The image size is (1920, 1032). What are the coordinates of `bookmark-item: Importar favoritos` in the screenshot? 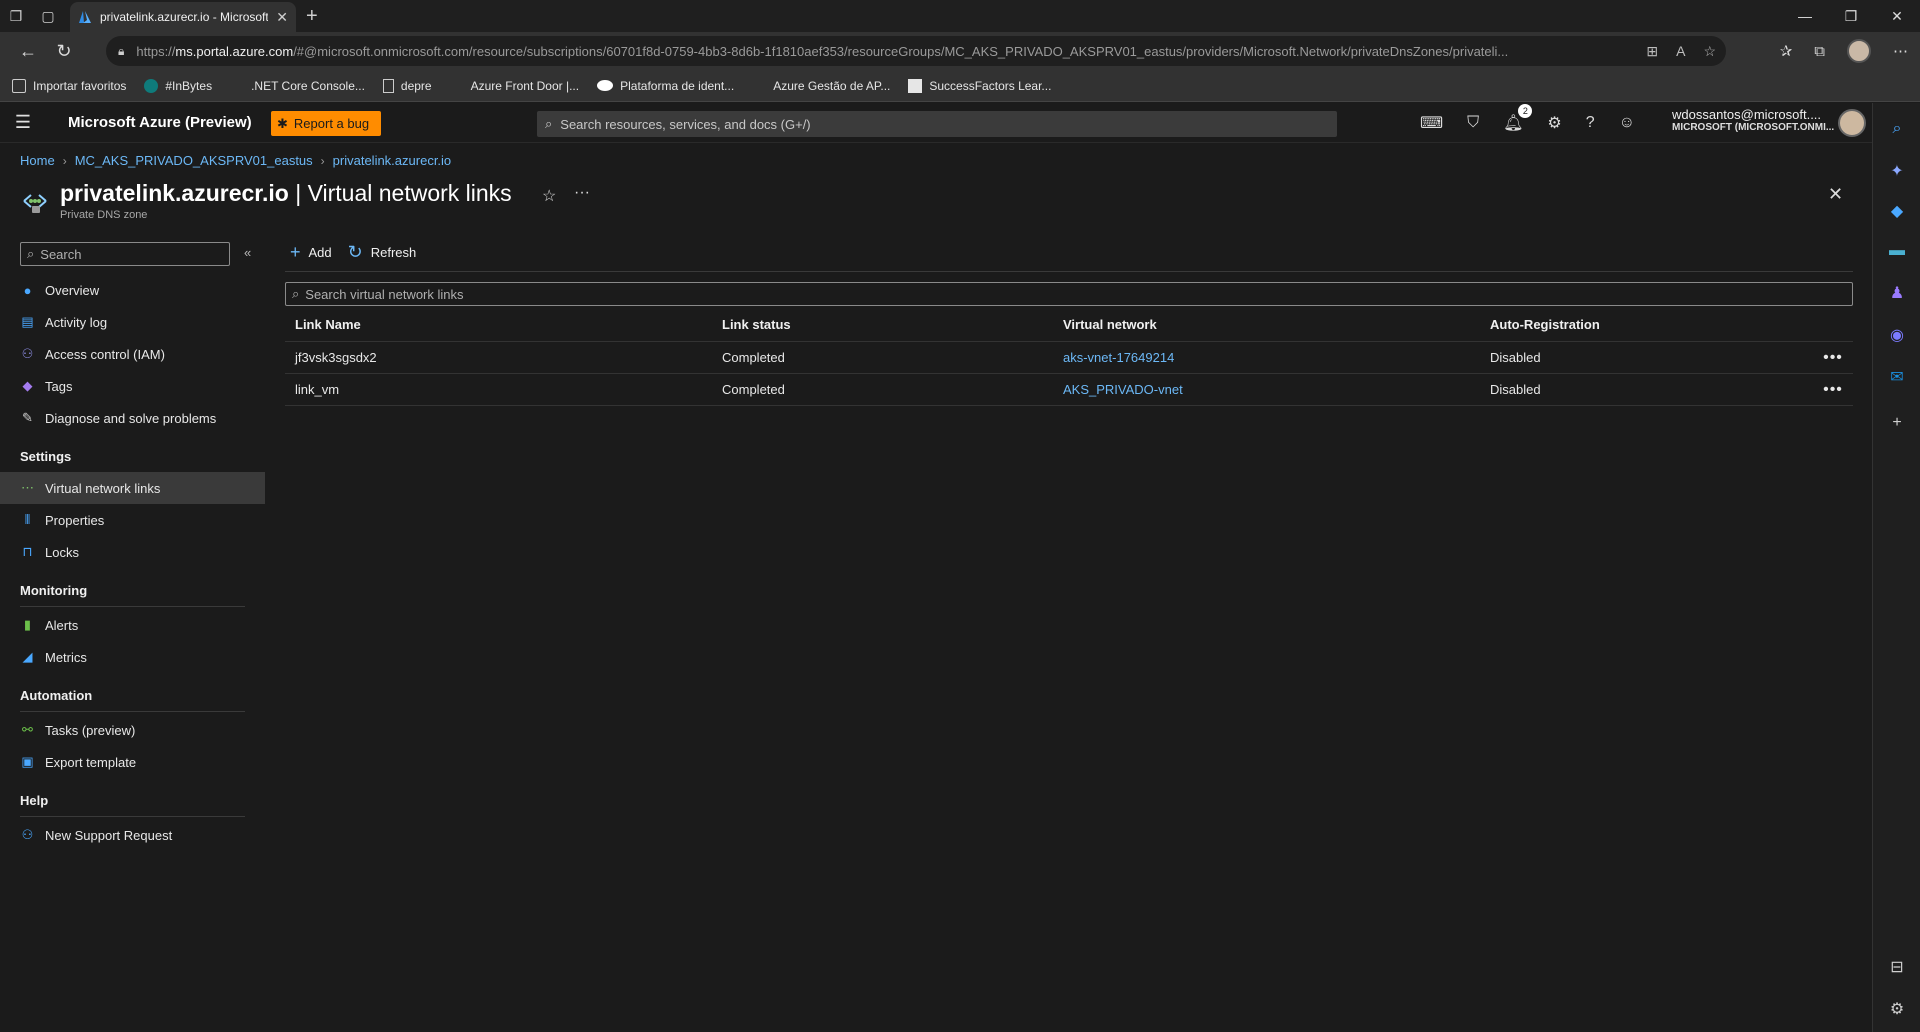 It's located at (69, 85).